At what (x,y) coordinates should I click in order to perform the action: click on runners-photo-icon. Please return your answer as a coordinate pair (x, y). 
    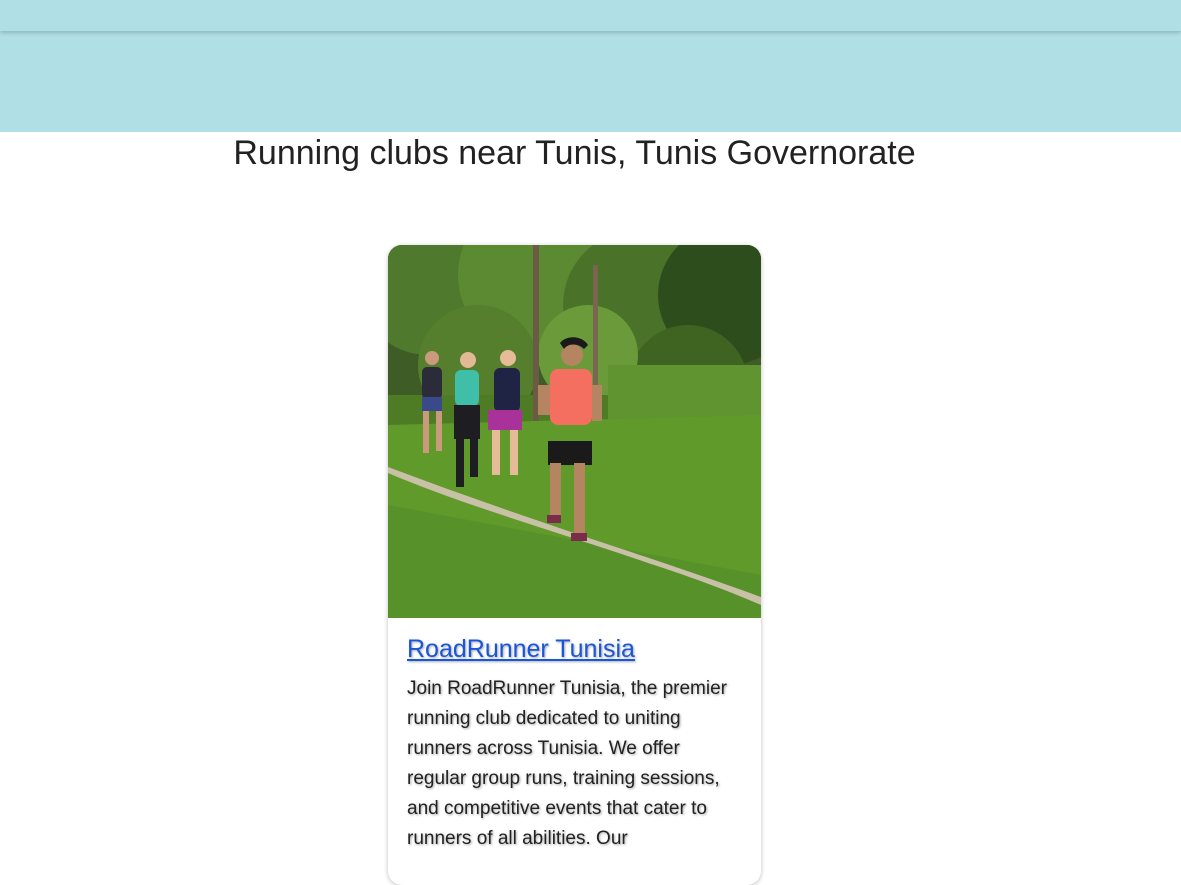
    Looking at the image, I should click on (574, 431).